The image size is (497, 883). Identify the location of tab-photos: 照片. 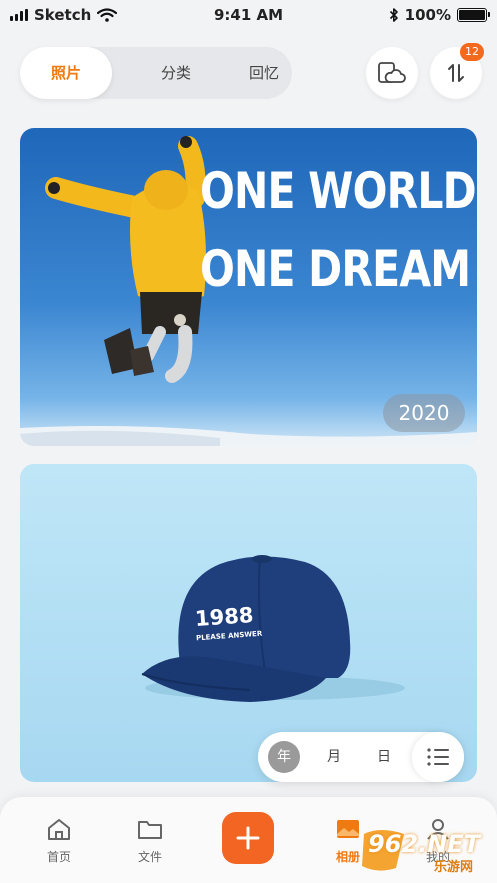
(66, 73).